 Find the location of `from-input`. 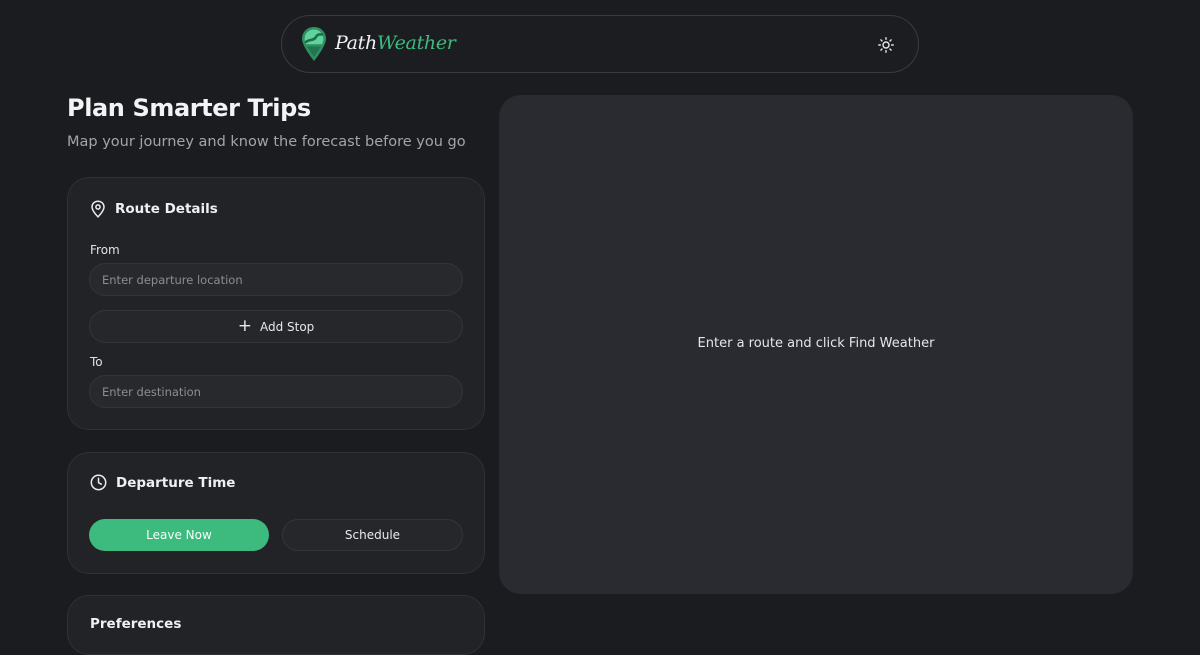

from-input is located at coordinates (276, 279).